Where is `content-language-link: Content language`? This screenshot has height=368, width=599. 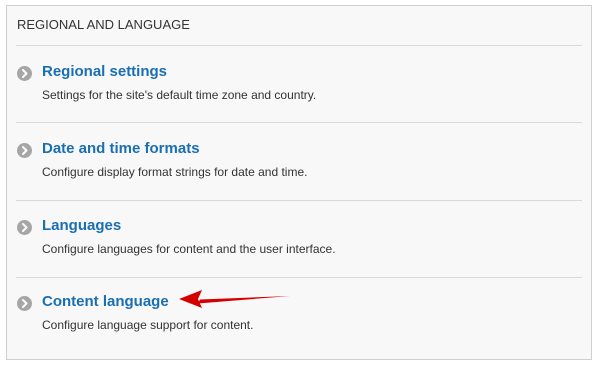 content-language-link: Content language is located at coordinates (105, 301).